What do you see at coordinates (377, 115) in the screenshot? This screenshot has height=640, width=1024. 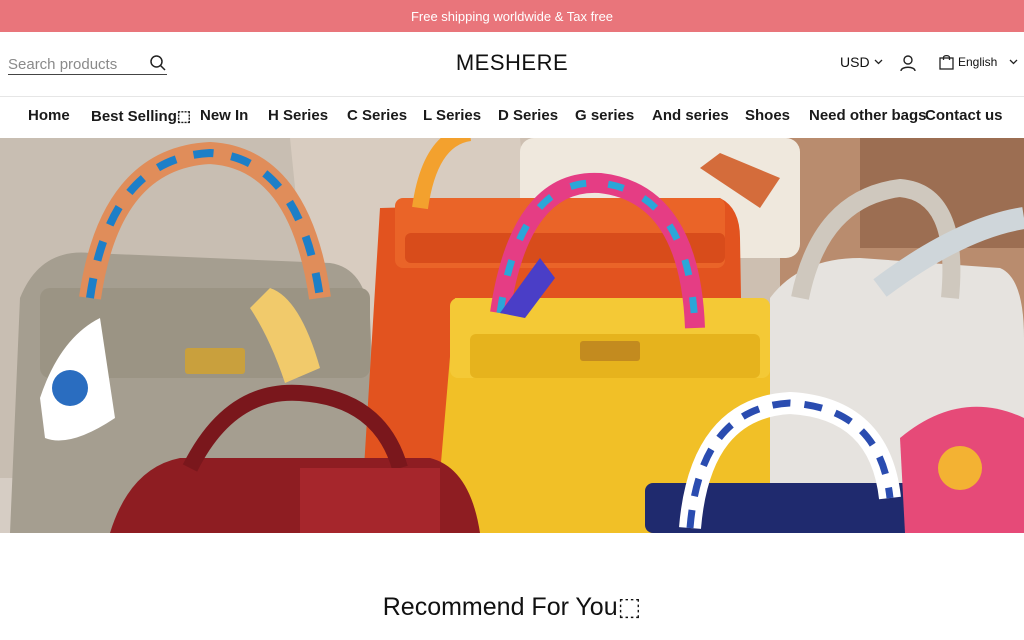 I see `nav-item-c-series: C Series` at bounding box center [377, 115].